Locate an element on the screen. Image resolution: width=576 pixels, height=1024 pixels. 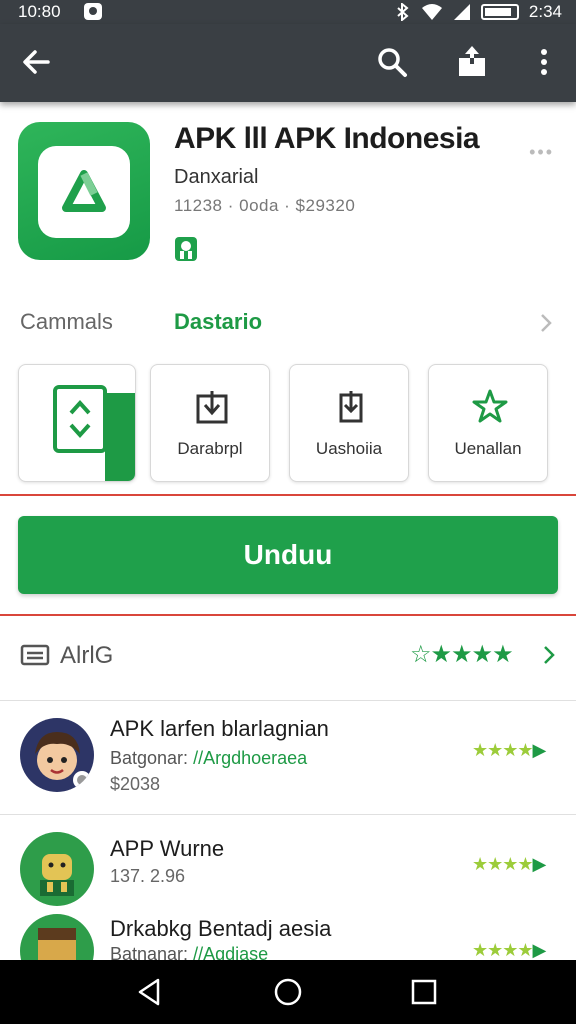
battery-icon is located at coordinates (499, 12).